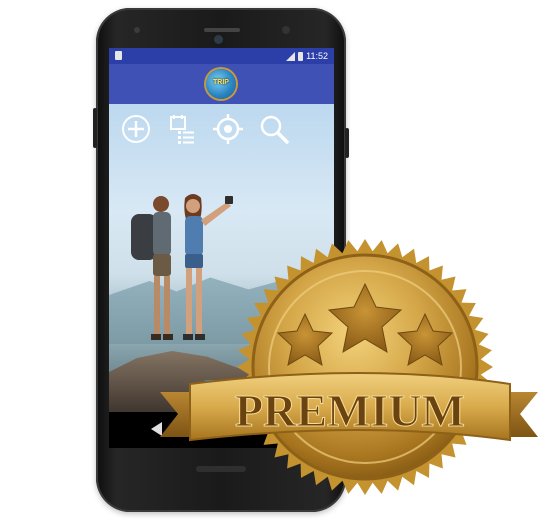 The width and height of the screenshot is (548, 522). I want to click on add-icon, so click(136, 129).